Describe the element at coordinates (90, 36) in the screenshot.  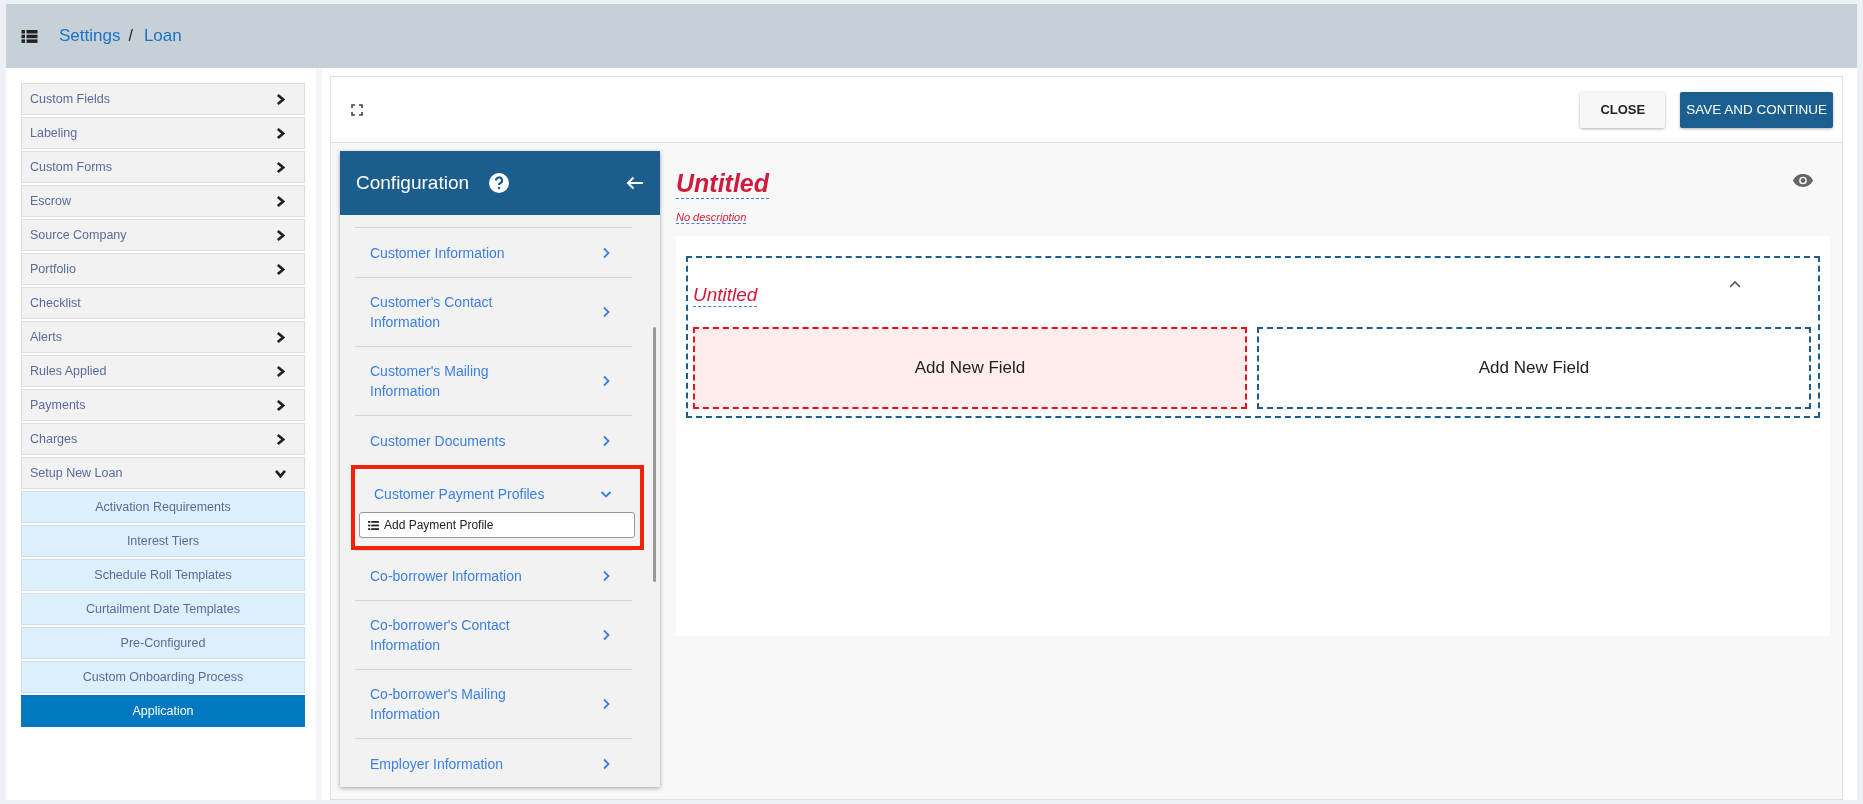
I see `breadcrumb-link: Settings` at that location.